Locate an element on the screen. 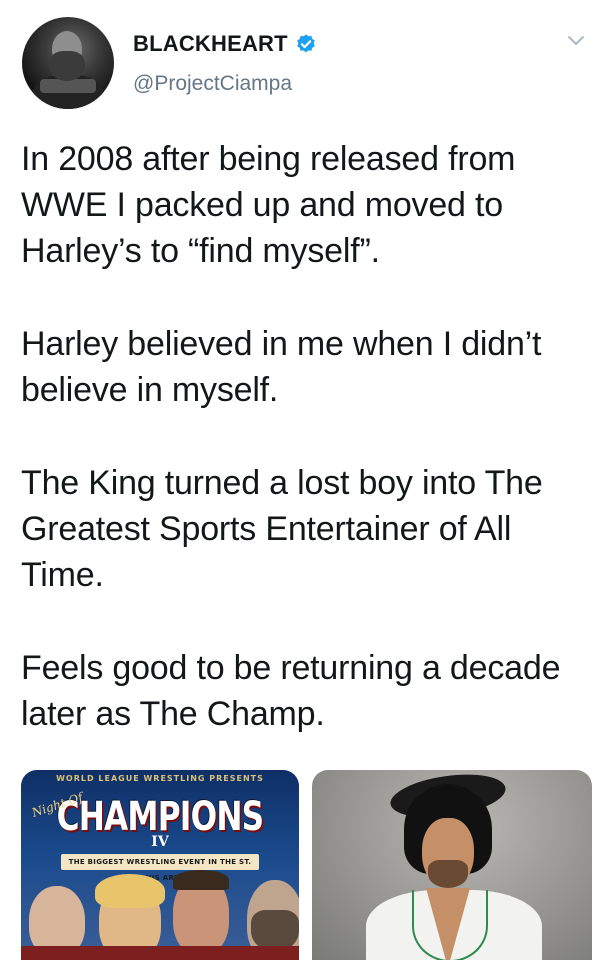 This screenshot has width=596, height=960. poster-wrestler-2-hair is located at coordinates (130, 891).